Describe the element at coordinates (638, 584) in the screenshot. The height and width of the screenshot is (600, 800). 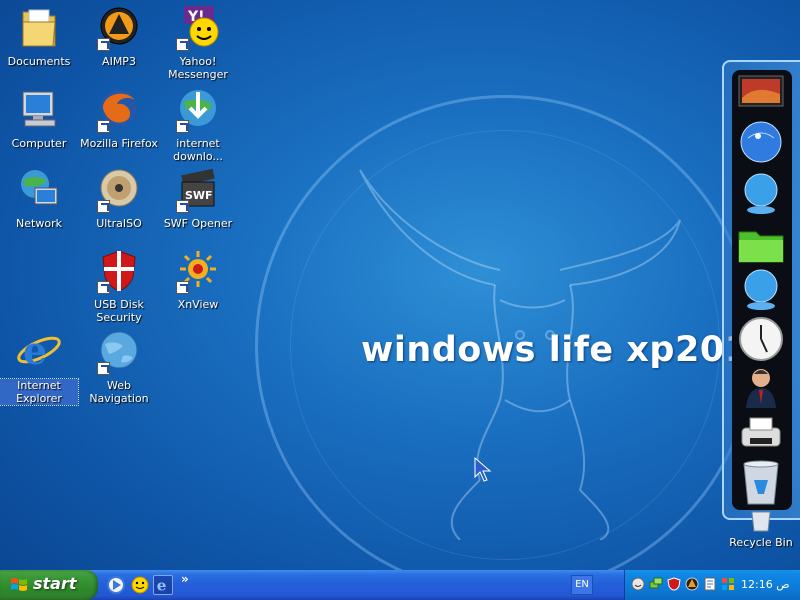
I see `smiley-icon` at that location.